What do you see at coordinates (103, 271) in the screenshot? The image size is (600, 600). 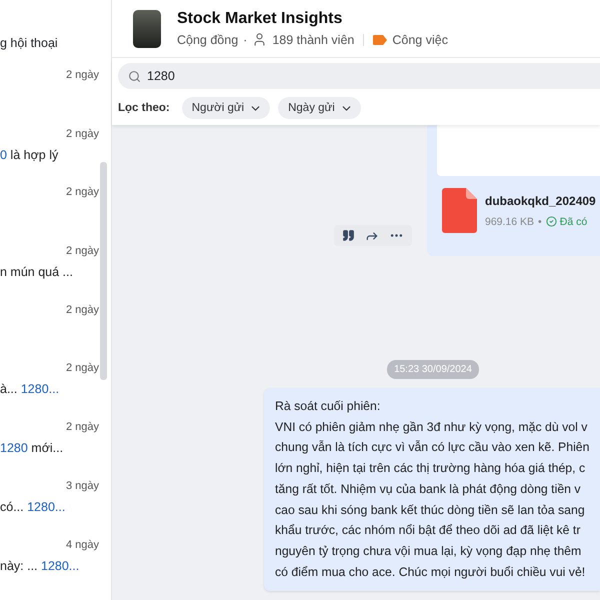 I see `scrollbar` at bounding box center [103, 271].